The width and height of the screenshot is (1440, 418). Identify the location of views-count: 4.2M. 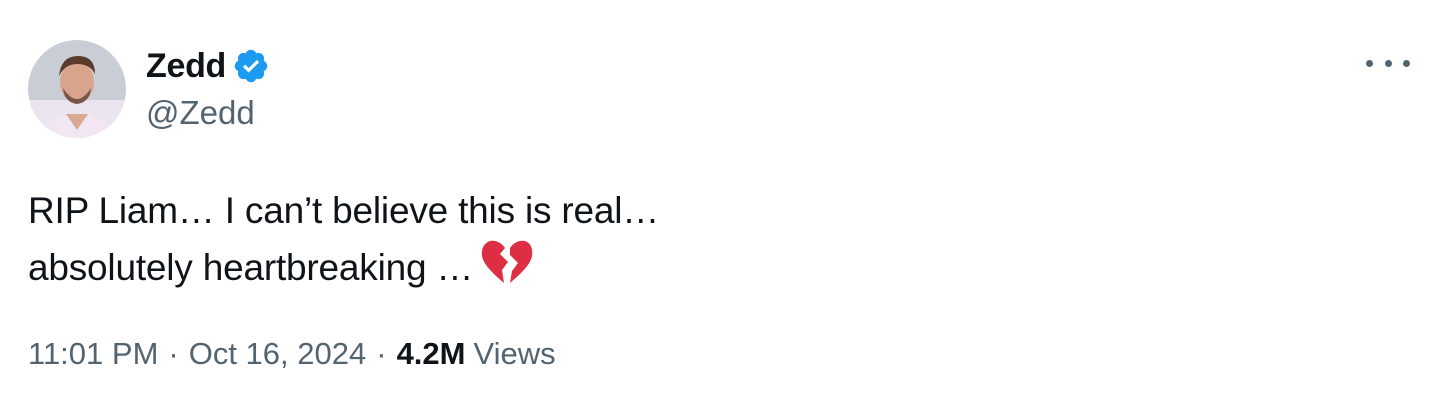
(431, 354).